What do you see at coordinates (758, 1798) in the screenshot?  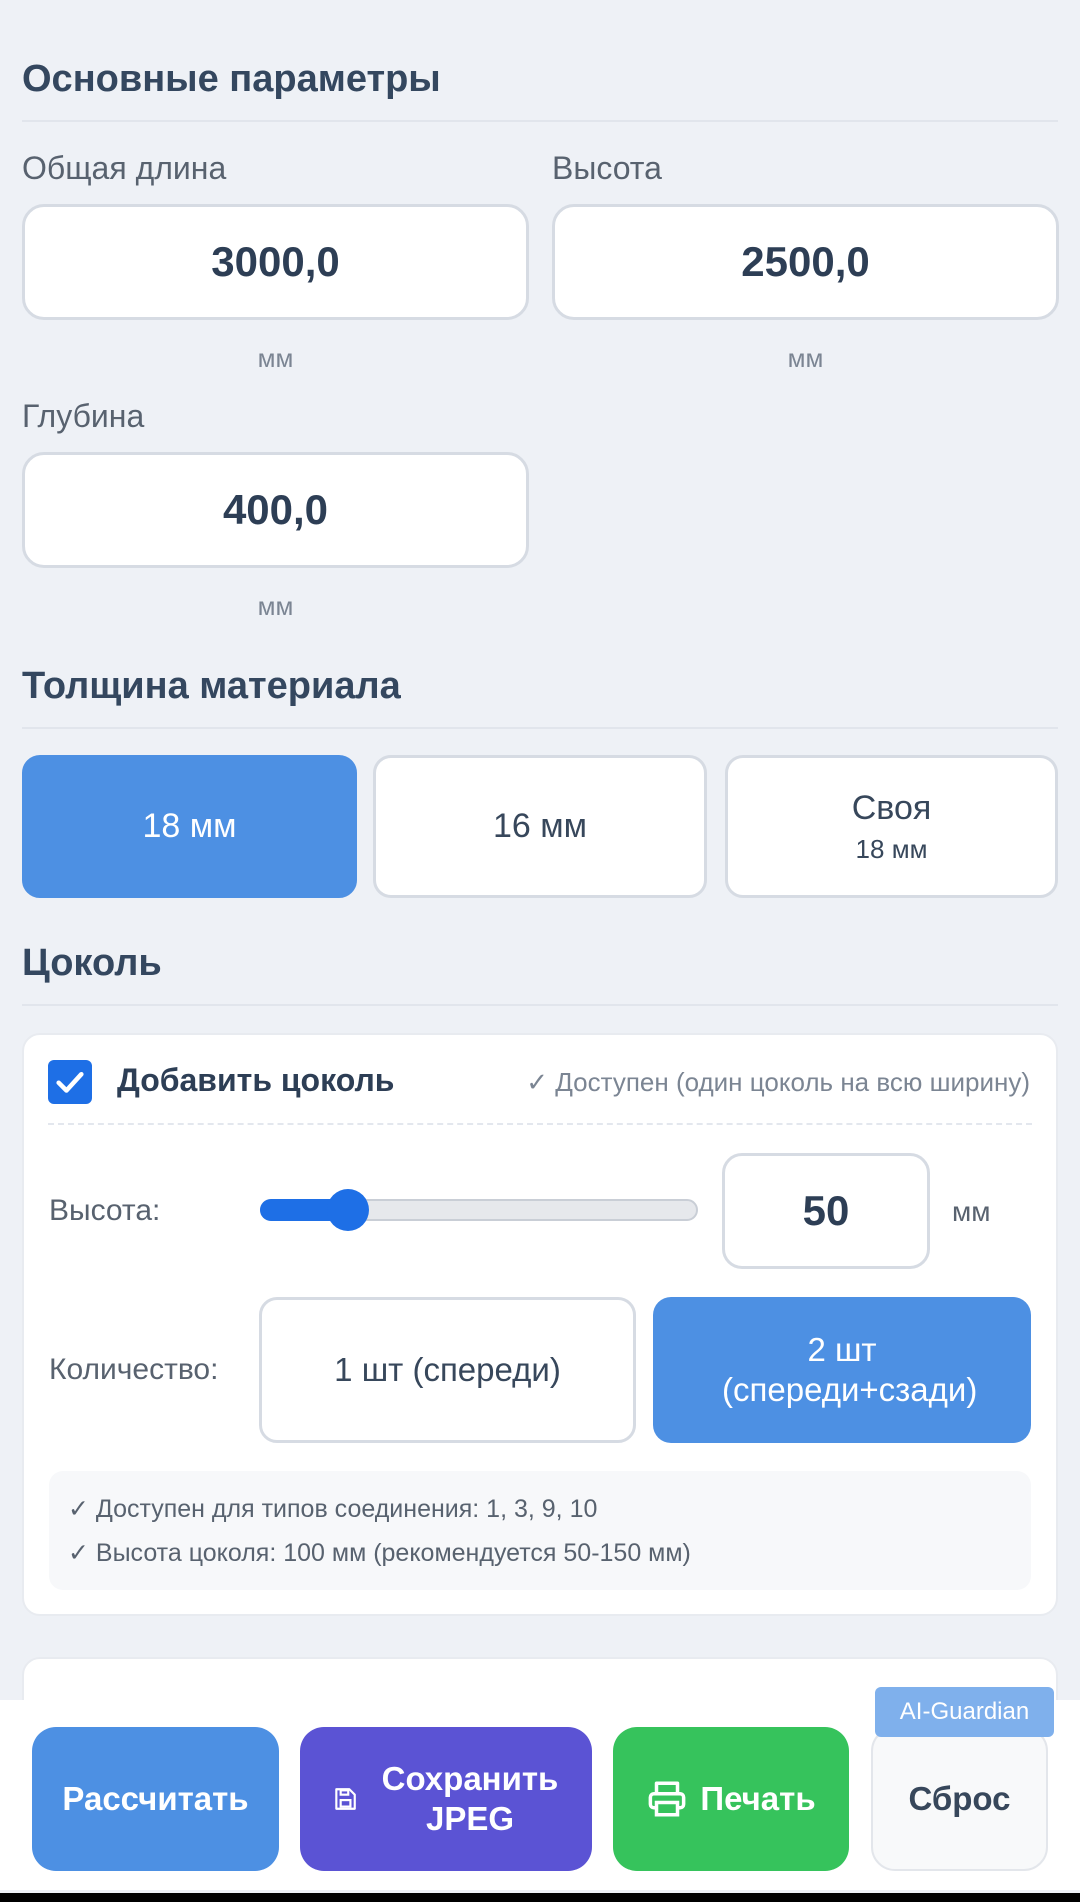 I see `print-label: Печать` at bounding box center [758, 1798].